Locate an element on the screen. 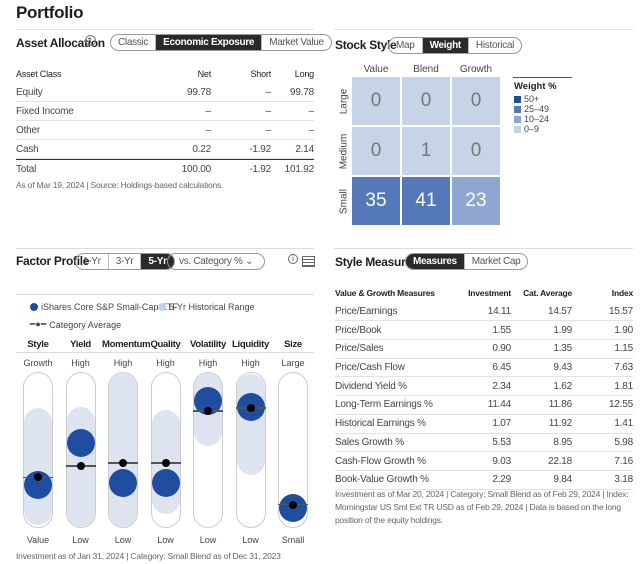  cell-label: Cash is located at coordinates (27, 149).